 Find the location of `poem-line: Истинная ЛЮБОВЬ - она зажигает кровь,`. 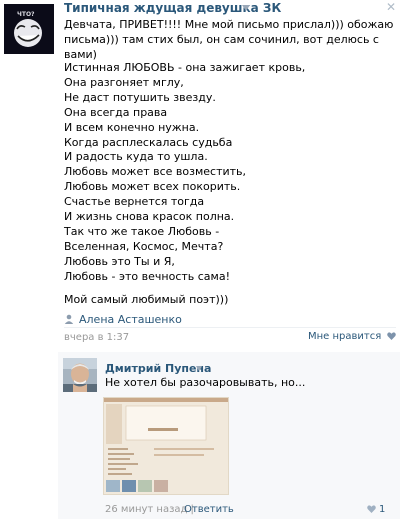

poem-line: Истинная ЛЮБОВЬ - она зажигает кровь, is located at coordinates (185, 67).